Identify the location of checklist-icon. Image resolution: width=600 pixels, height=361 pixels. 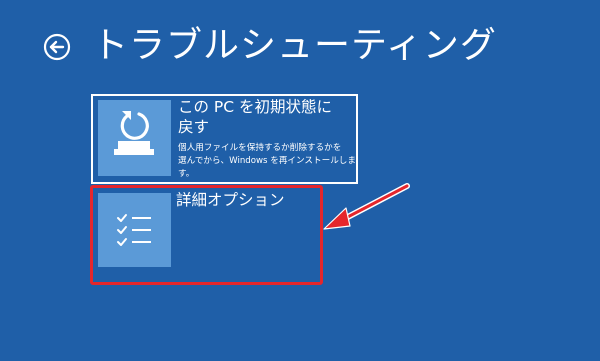
(134, 230).